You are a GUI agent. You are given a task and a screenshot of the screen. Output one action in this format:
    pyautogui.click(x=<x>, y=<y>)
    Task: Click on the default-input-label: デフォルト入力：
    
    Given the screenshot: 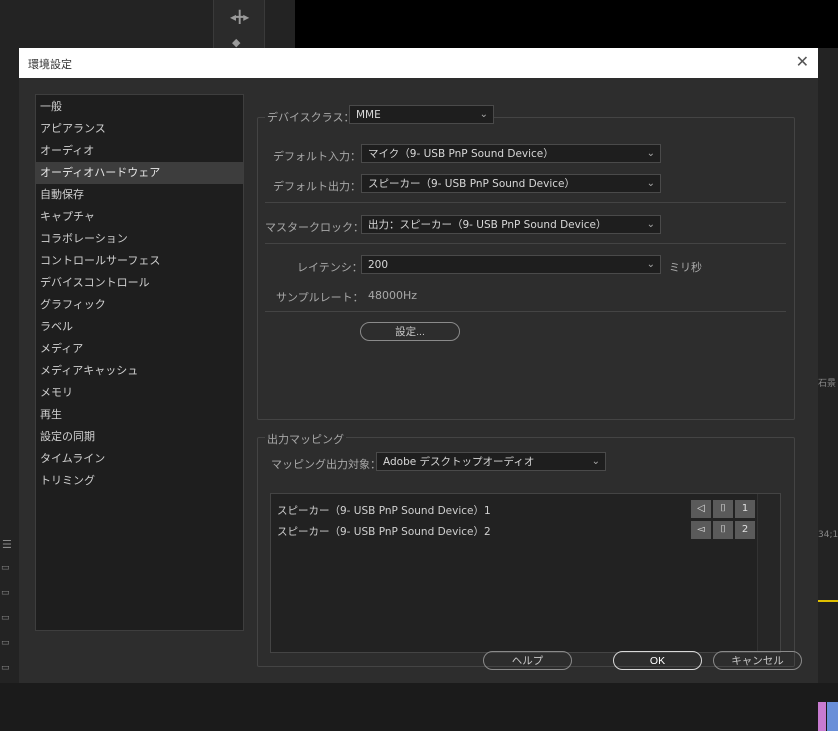 What is the action you would take?
    pyautogui.click(x=317, y=156)
    